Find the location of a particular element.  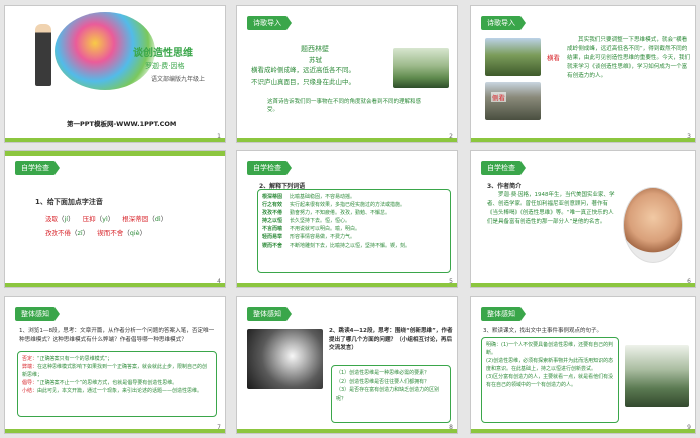

pinyin-row-2: 孜孜不倦（zī） 锲而不舍（qiè） is located at coordinates (95, 232).